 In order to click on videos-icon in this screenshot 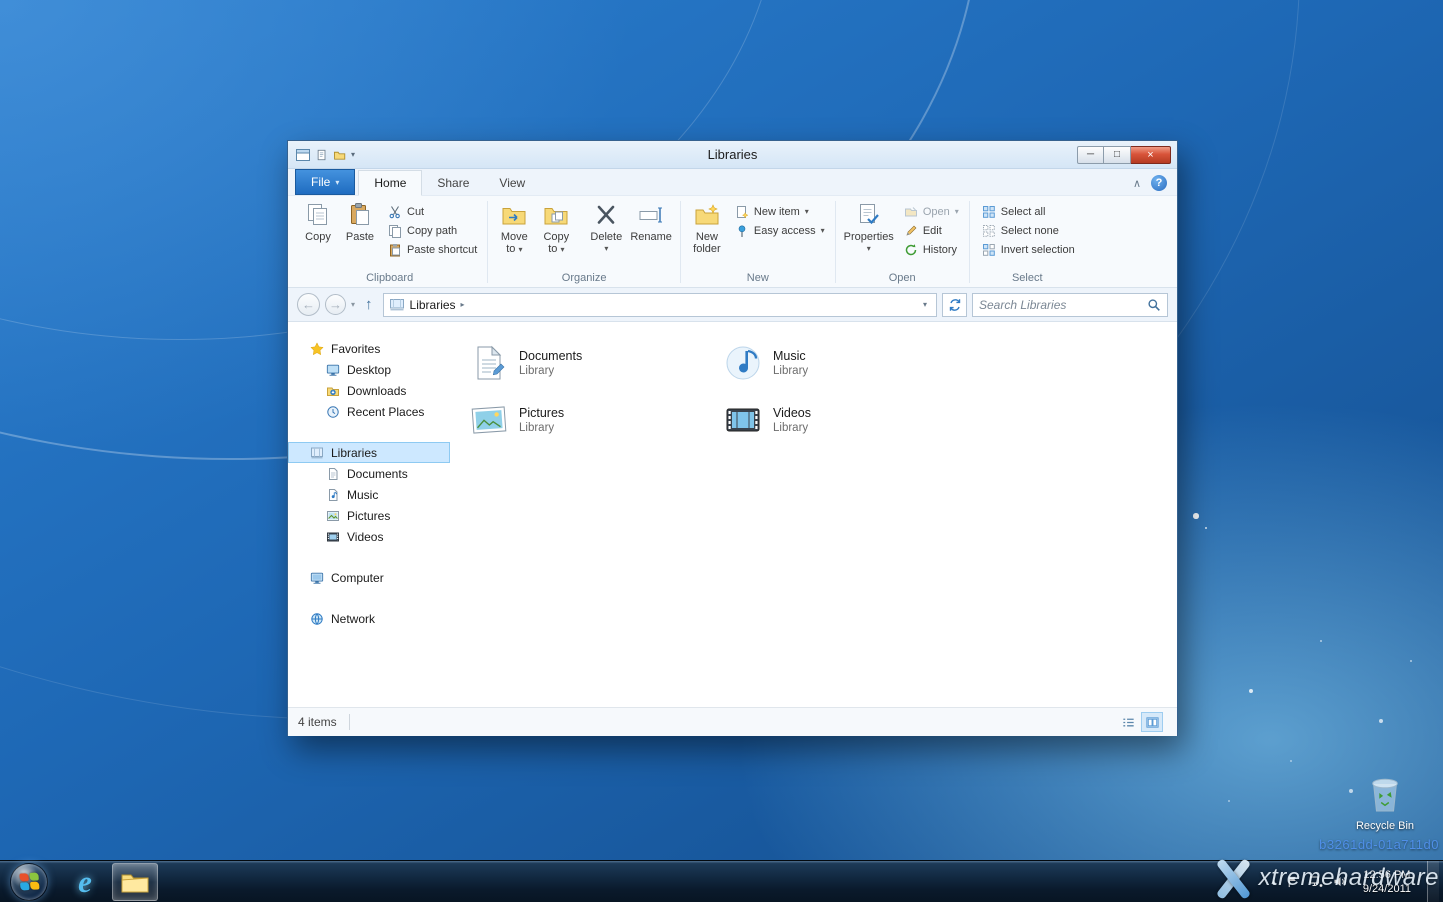, I will do `click(333, 537)`.